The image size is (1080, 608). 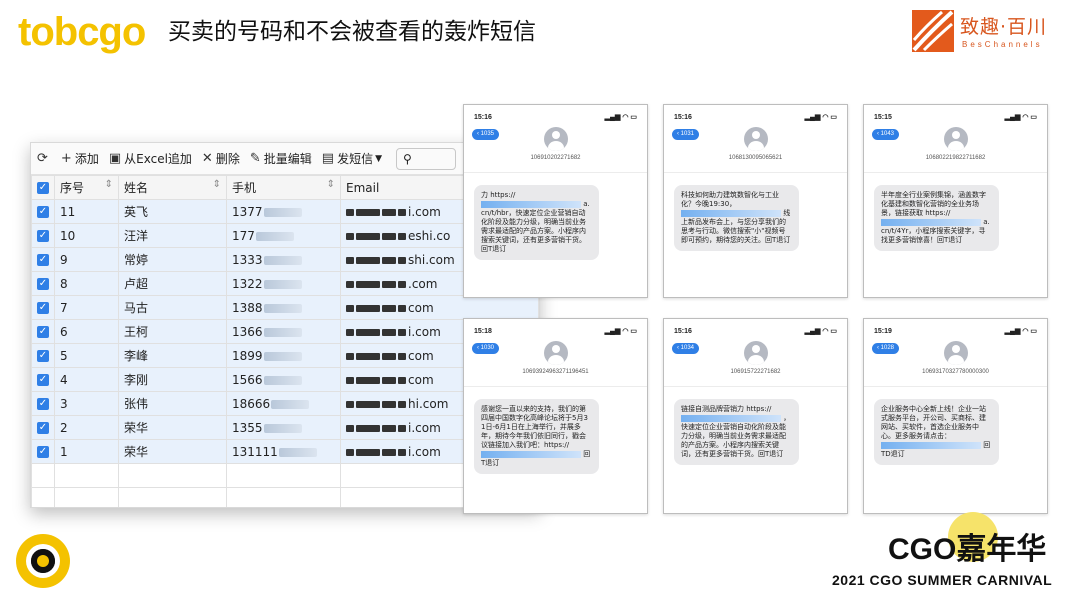 What do you see at coordinates (686, 348) in the screenshot?
I see `back-button: ‹ 1034` at bounding box center [686, 348].